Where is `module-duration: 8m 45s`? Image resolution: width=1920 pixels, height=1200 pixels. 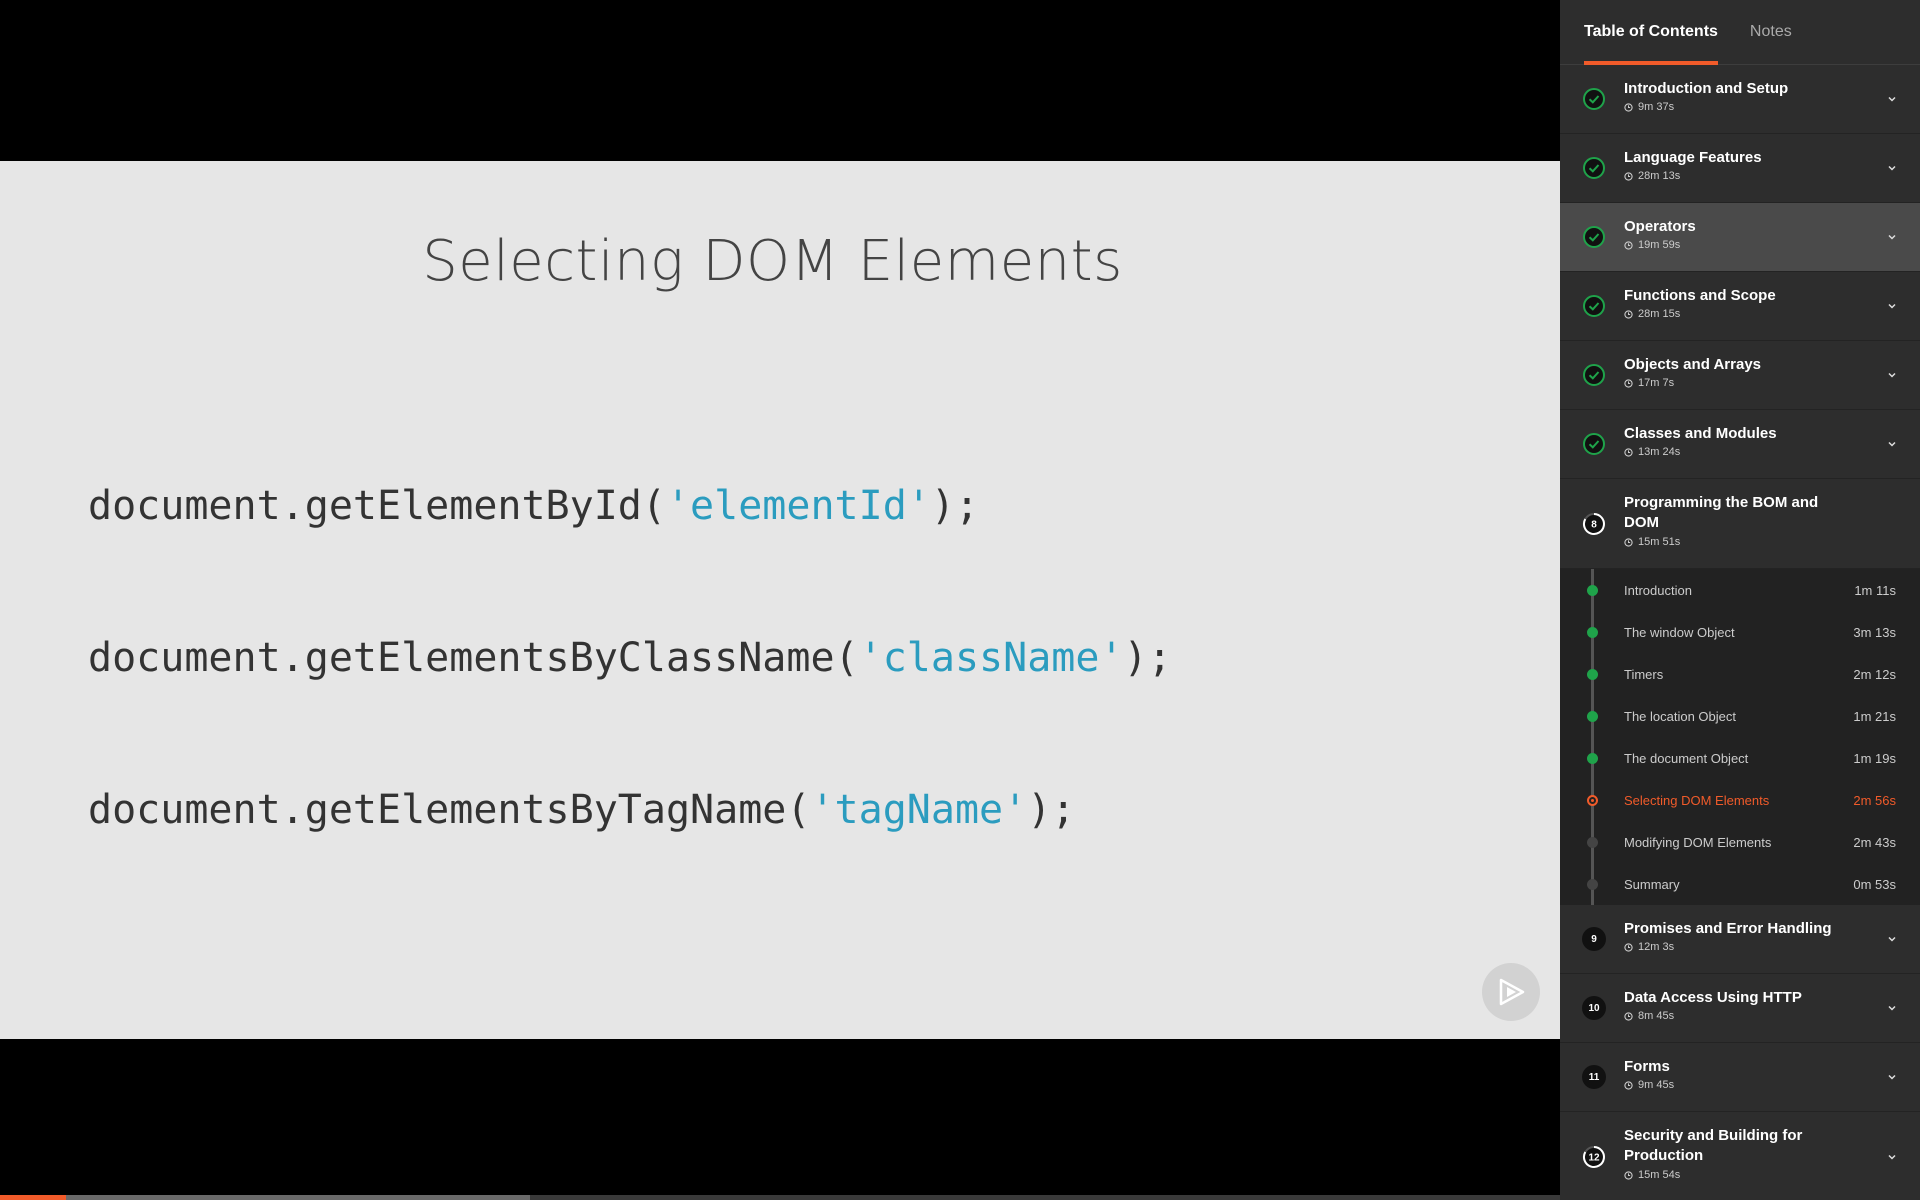 module-duration: 8m 45s is located at coordinates (1649, 1016).